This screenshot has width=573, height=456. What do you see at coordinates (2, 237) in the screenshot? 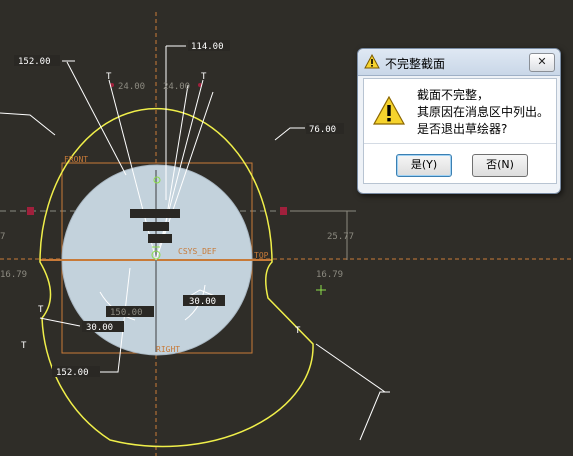
I see `dim-7-left: 7` at bounding box center [2, 237].